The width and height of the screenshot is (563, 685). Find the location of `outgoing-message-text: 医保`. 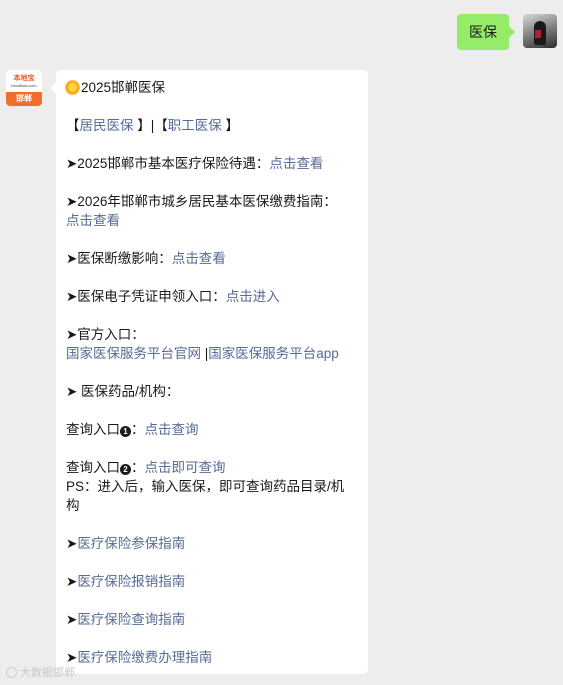

outgoing-message-text: 医保 is located at coordinates (483, 32).